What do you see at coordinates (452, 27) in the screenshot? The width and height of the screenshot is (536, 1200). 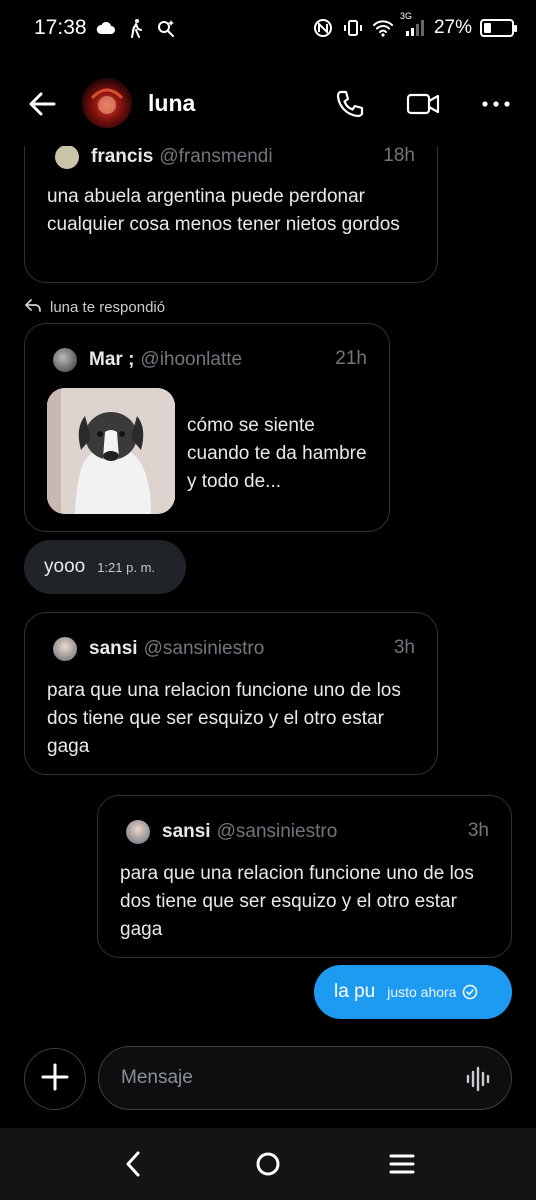 I see `battery-percent: 27%` at bounding box center [452, 27].